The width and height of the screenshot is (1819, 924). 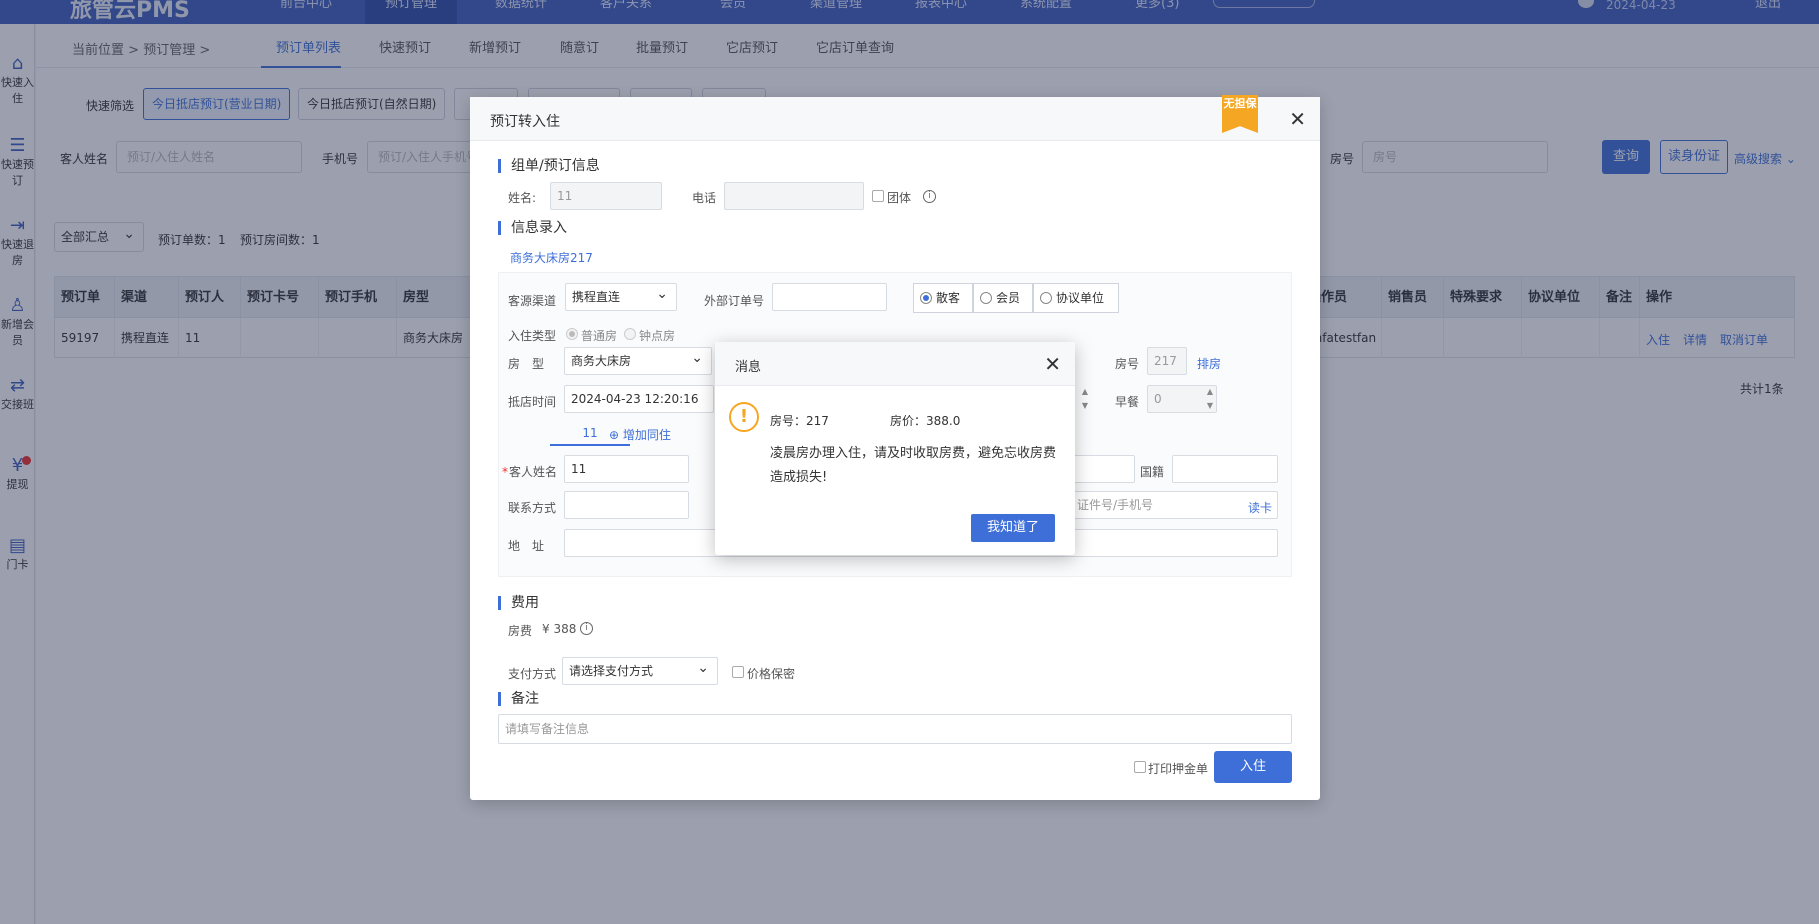 I want to click on info-icon: i, so click(x=929, y=196).